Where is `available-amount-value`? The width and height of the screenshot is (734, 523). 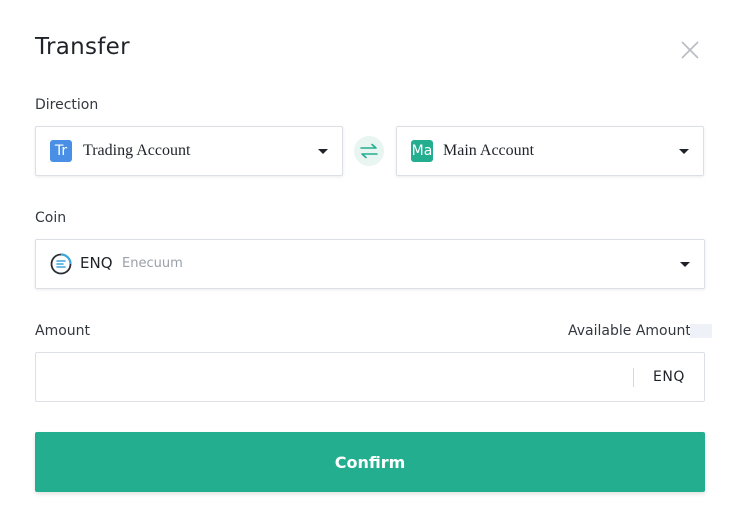
available-amount-value is located at coordinates (701, 331).